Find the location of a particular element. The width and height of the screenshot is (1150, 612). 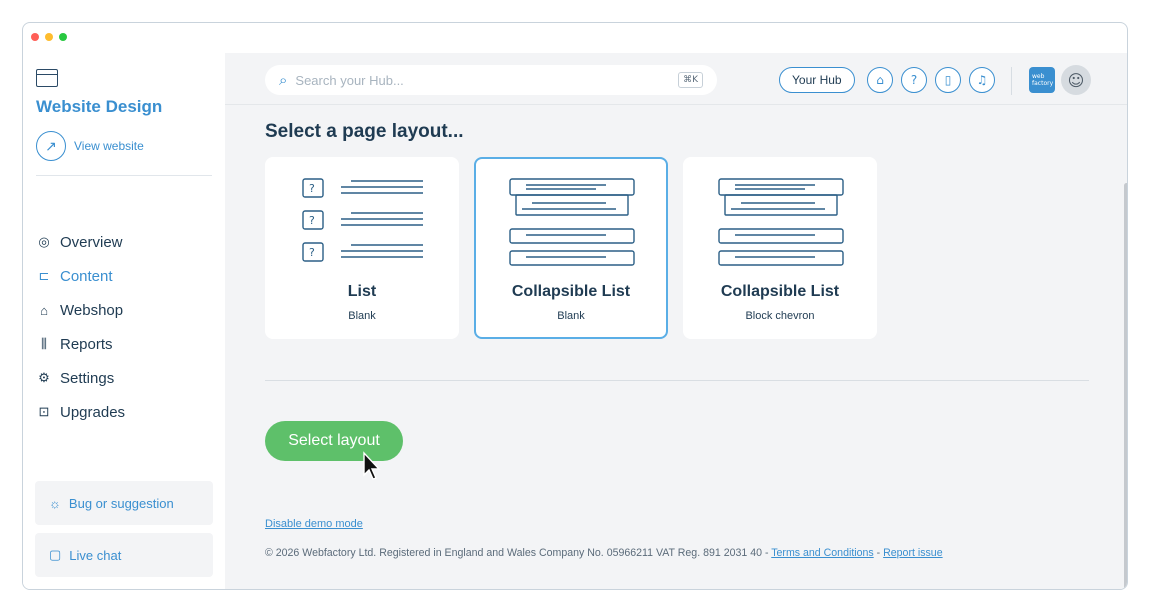

sidebar-item-overview: ◎ Overview is located at coordinates (80, 242).